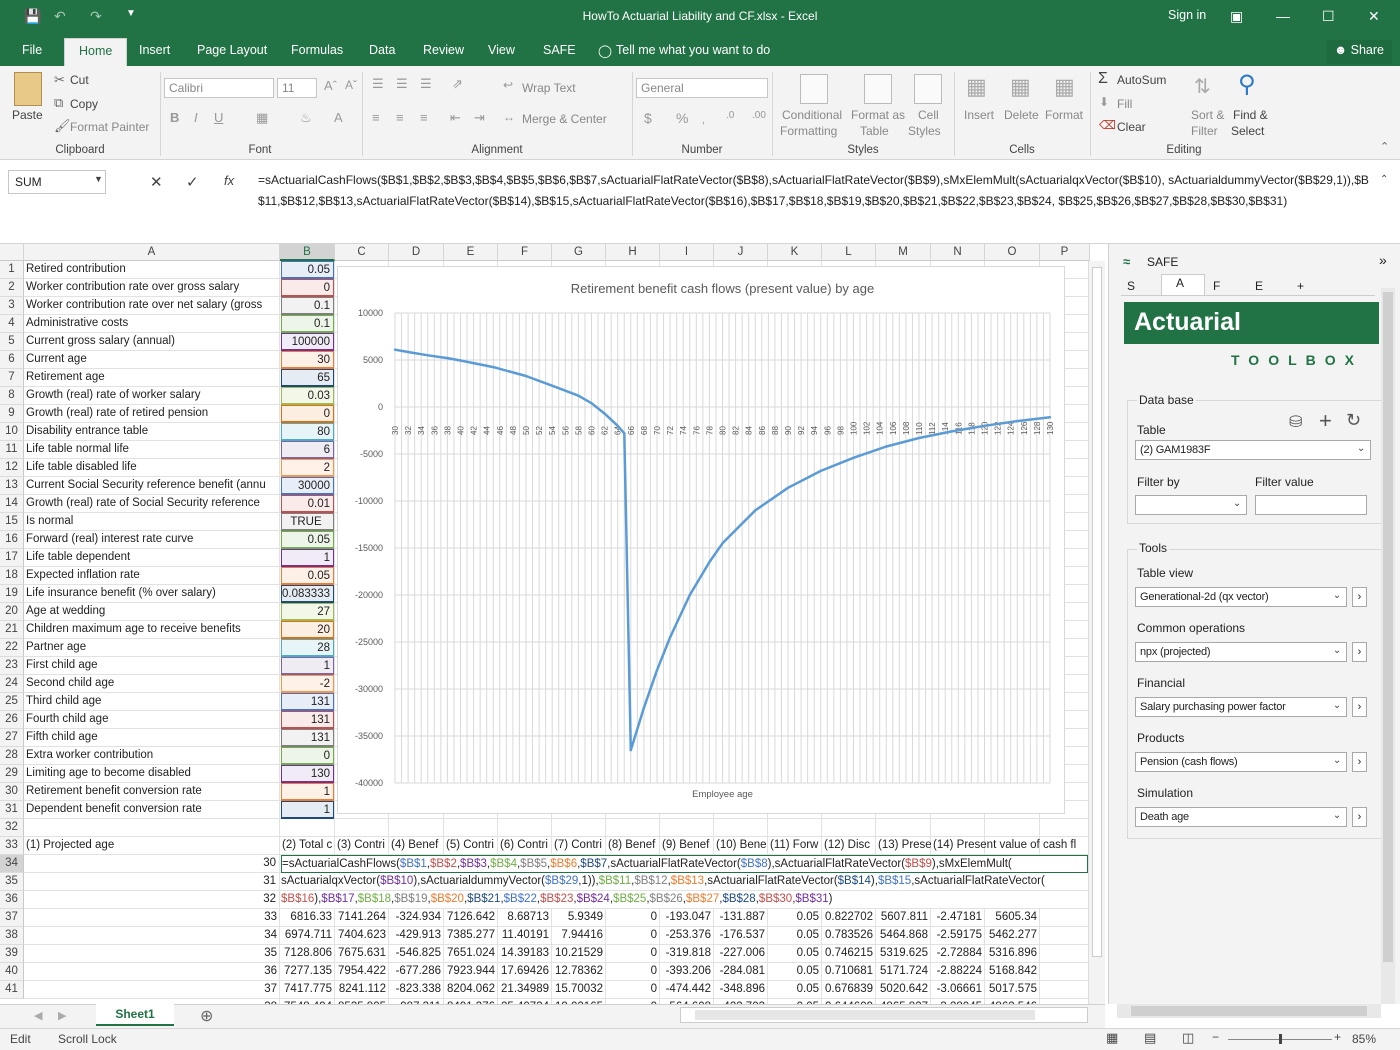 Image resolution: width=1400 pixels, height=1050 pixels. What do you see at coordinates (152, 648) in the screenshot?
I see `param-label: Partner age` at bounding box center [152, 648].